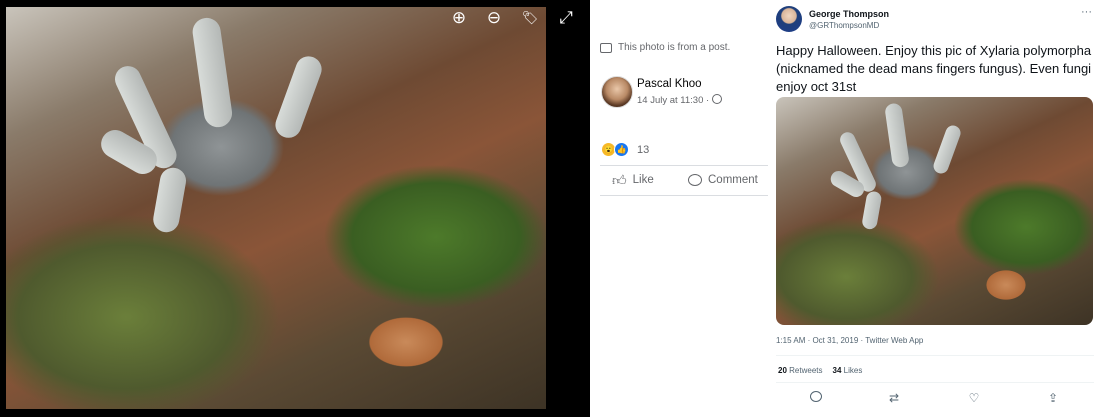 This screenshot has height=417, width=1100. Describe the element at coordinates (695, 180) in the screenshot. I see `comment-icon` at that location.